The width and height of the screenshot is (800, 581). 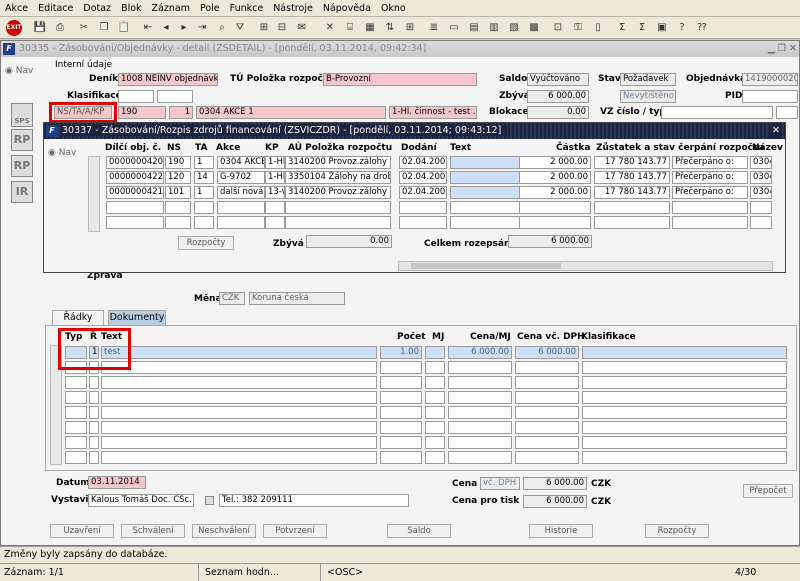 What do you see at coordinates (232, 298) in the screenshot?
I see `mena-code-field: CZK` at bounding box center [232, 298].